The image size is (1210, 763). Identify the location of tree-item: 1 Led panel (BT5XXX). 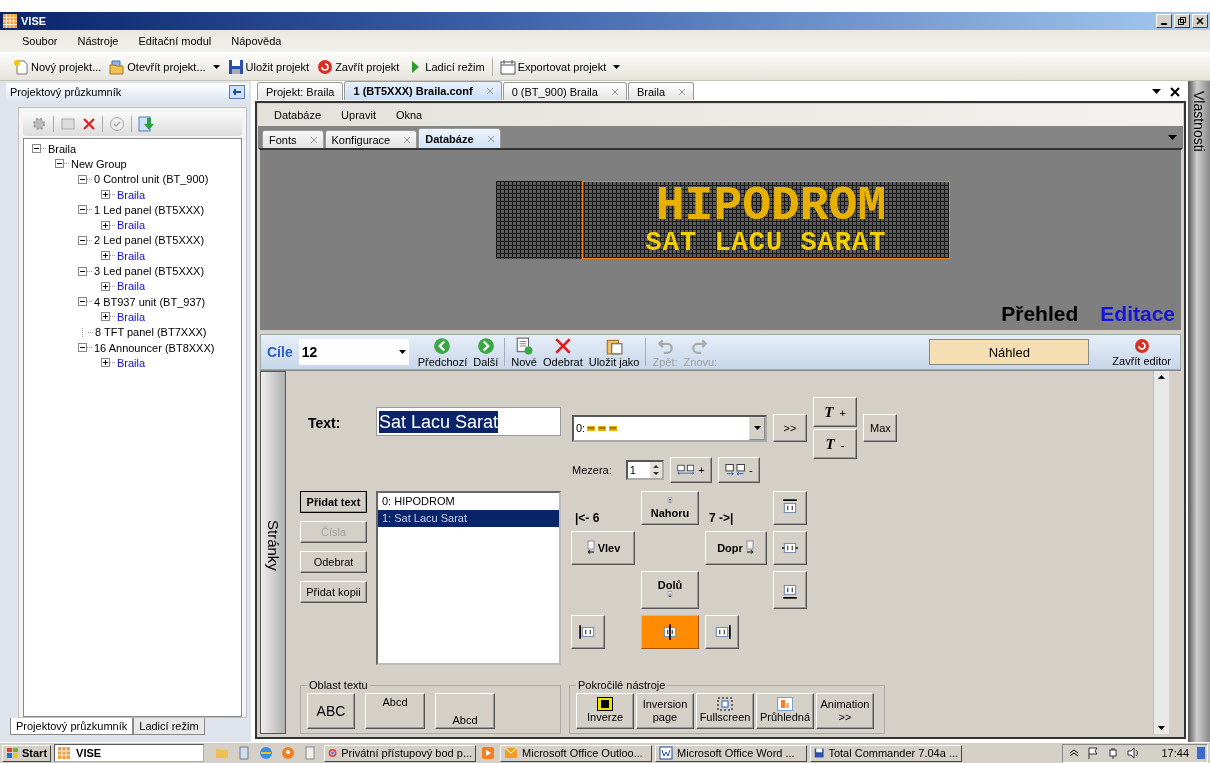
(149, 209).